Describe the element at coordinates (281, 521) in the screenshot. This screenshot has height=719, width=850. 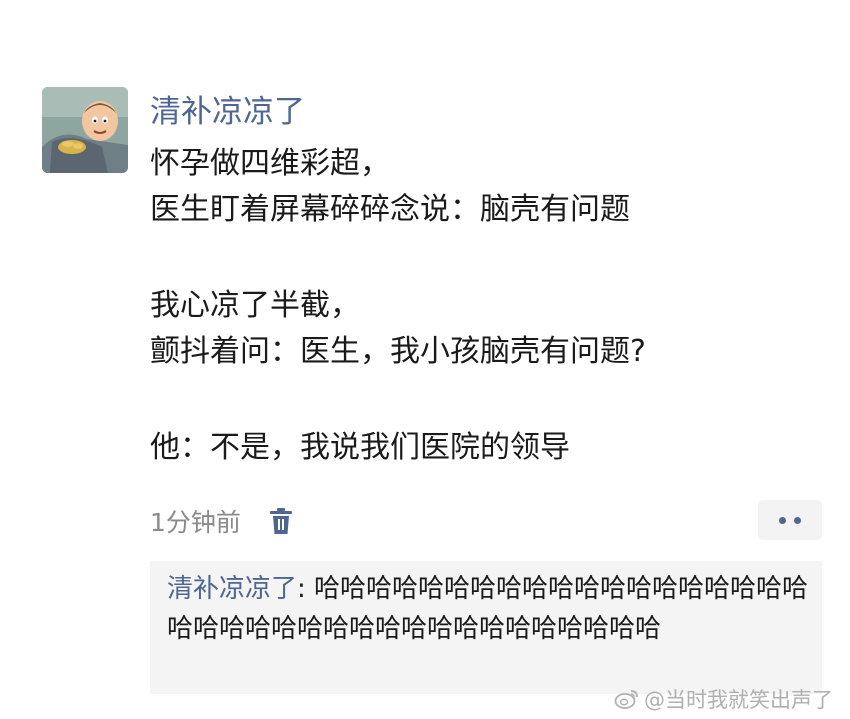
I see `trash-icon` at that location.